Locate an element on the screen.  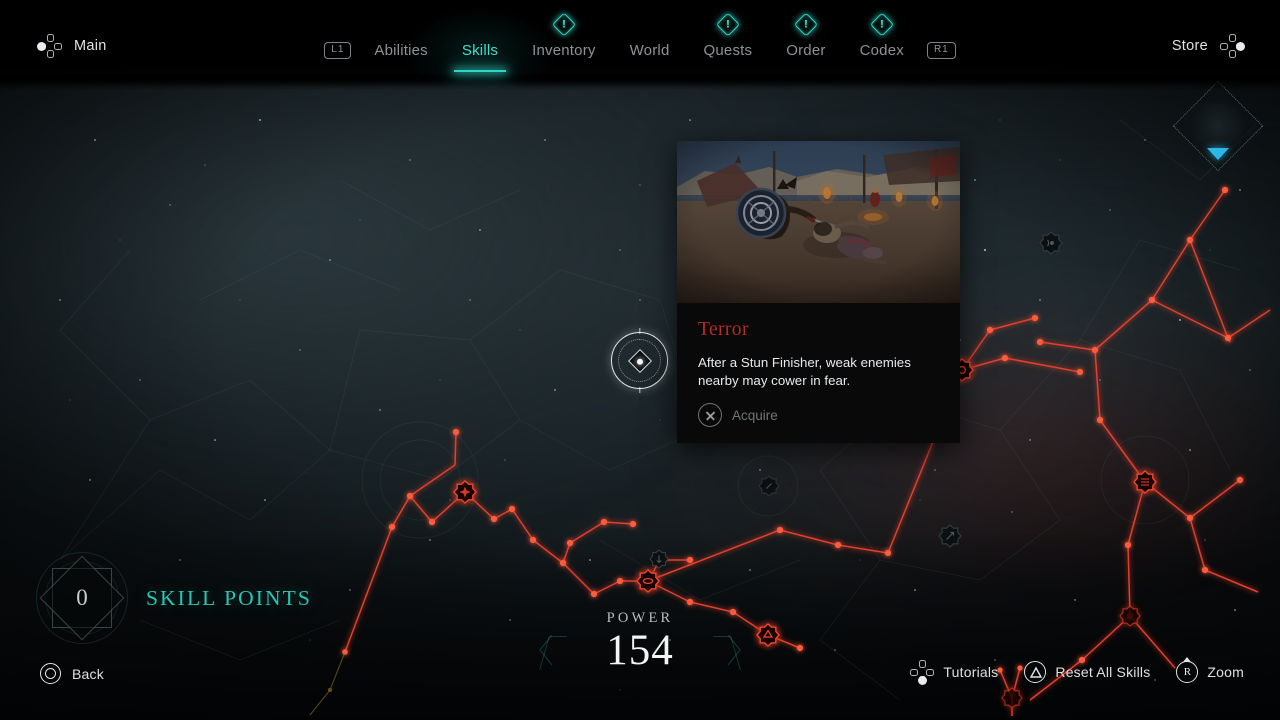
tab-codex: Codex is located at coordinates (882, 35).